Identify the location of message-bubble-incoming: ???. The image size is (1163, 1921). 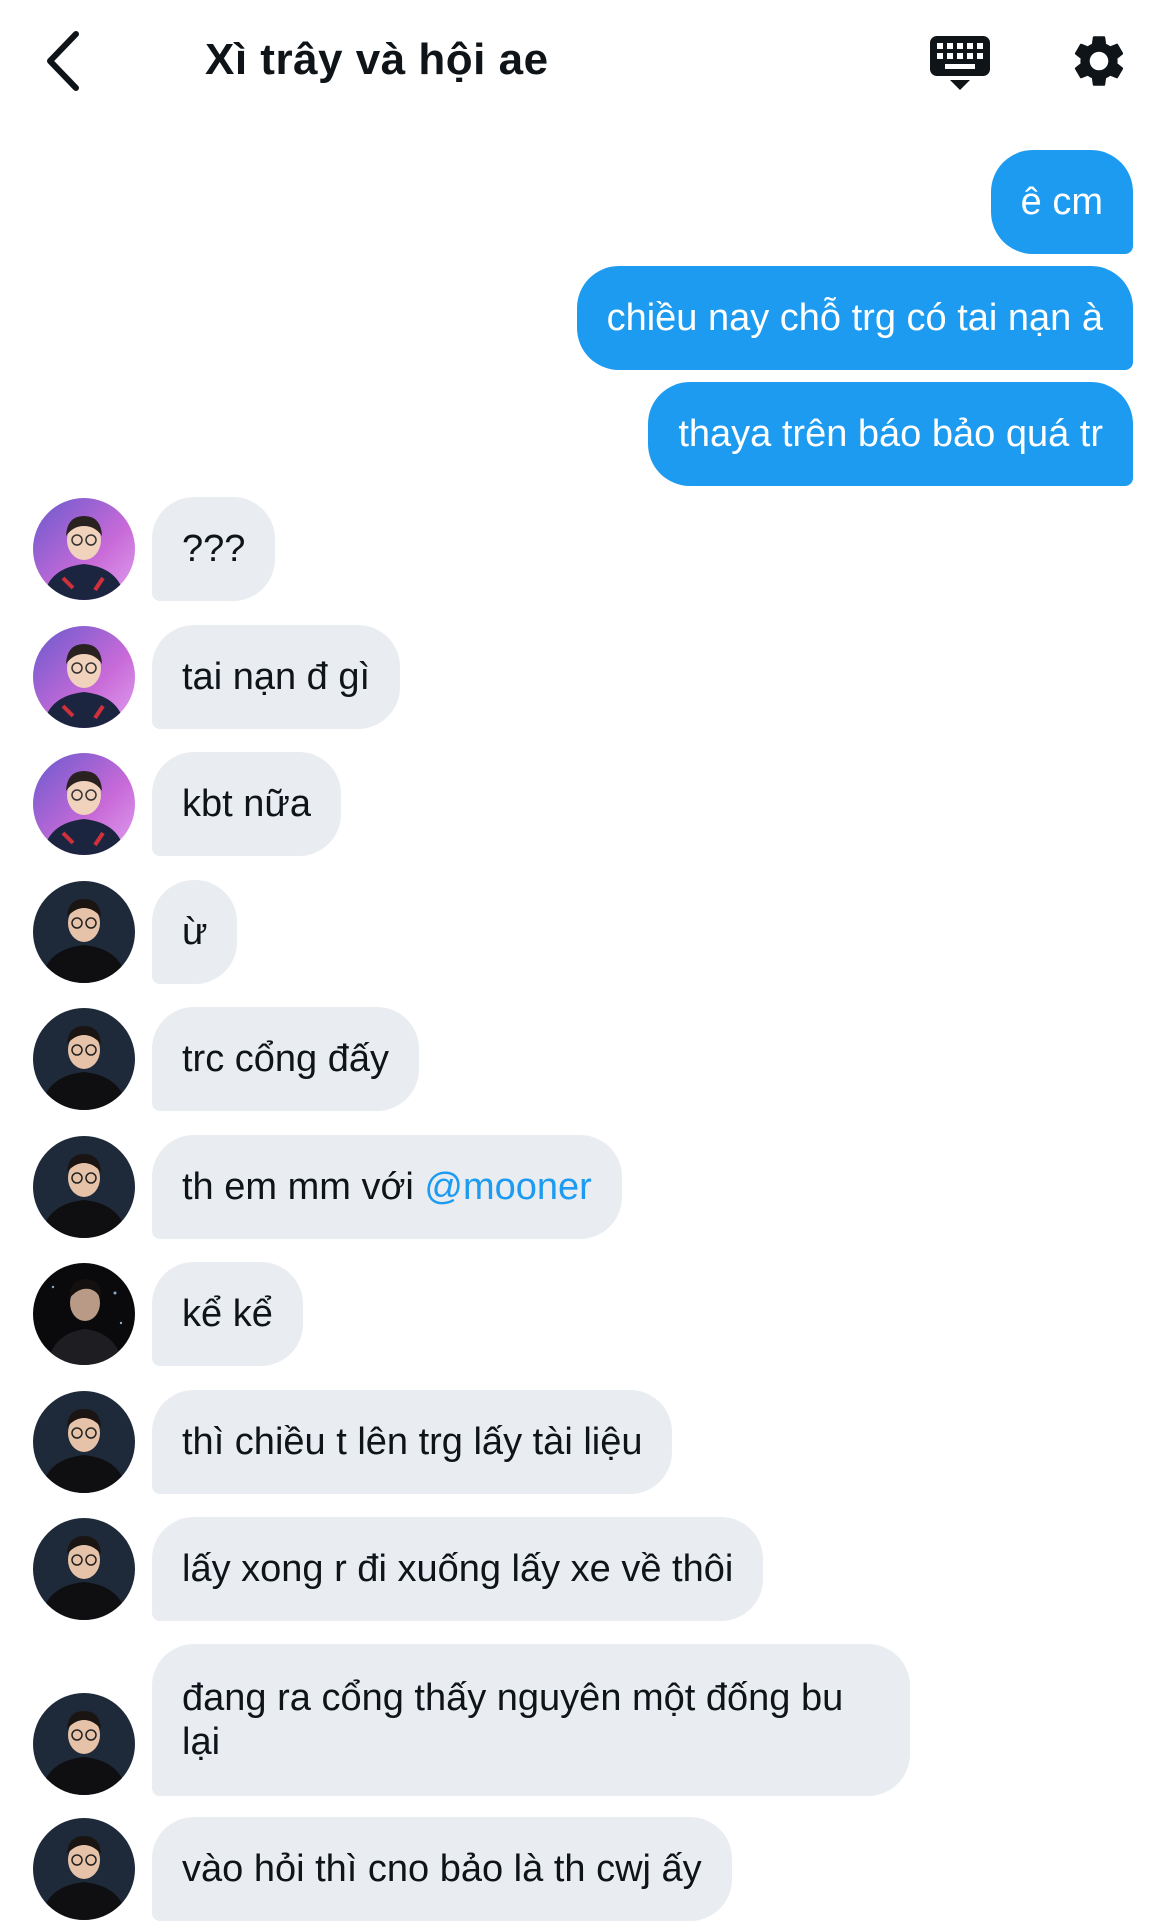
(214, 549).